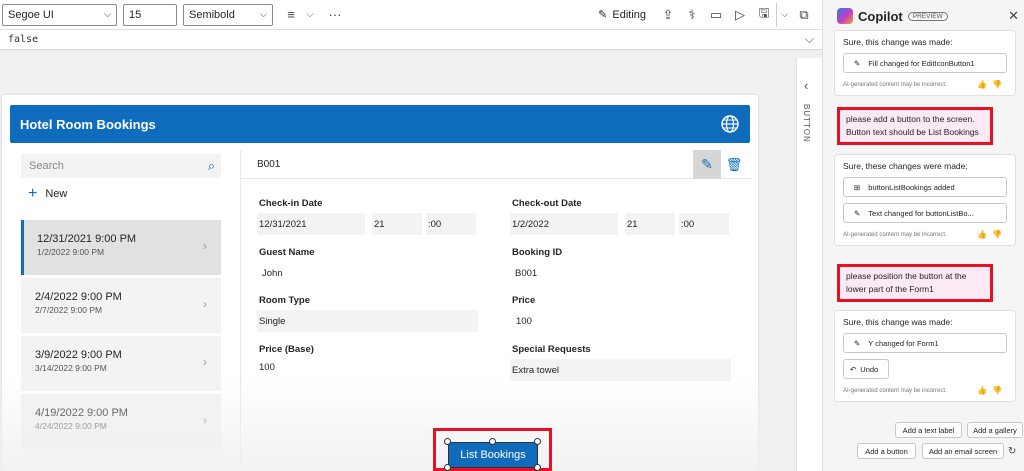 The height and width of the screenshot is (471, 1024). What do you see at coordinates (81, 413) in the screenshot?
I see `gallery-item-checkin: 4/19/2022 9:00 PM` at bounding box center [81, 413].